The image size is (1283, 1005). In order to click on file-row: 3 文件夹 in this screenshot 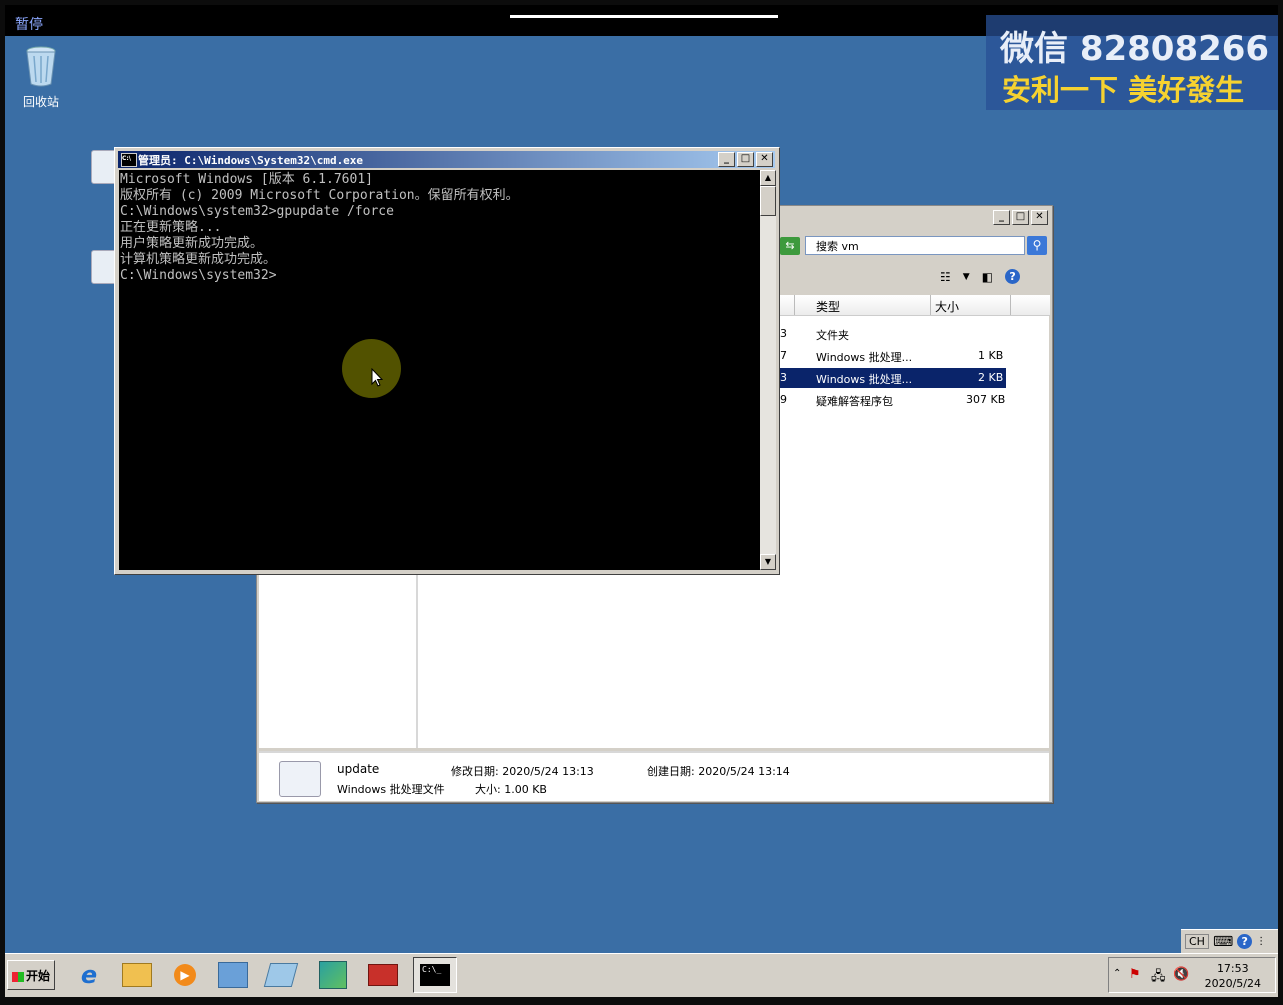, I will do `click(910, 334)`.